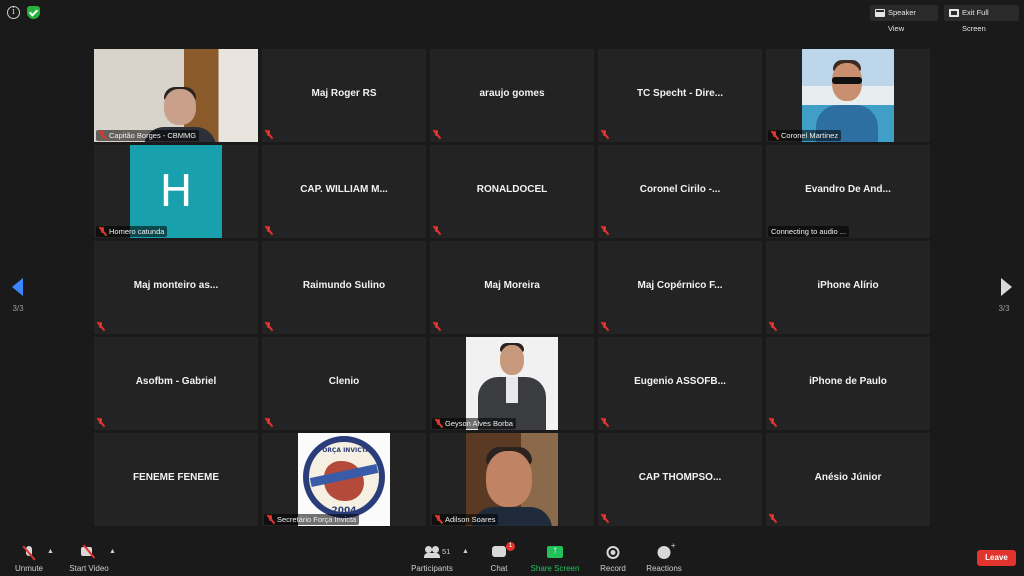 The width and height of the screenshot is (1024, 576). Describe the element at coordinates (470, 519) in the screenshot. I see `participant-name: Adilson Soares` at that location.